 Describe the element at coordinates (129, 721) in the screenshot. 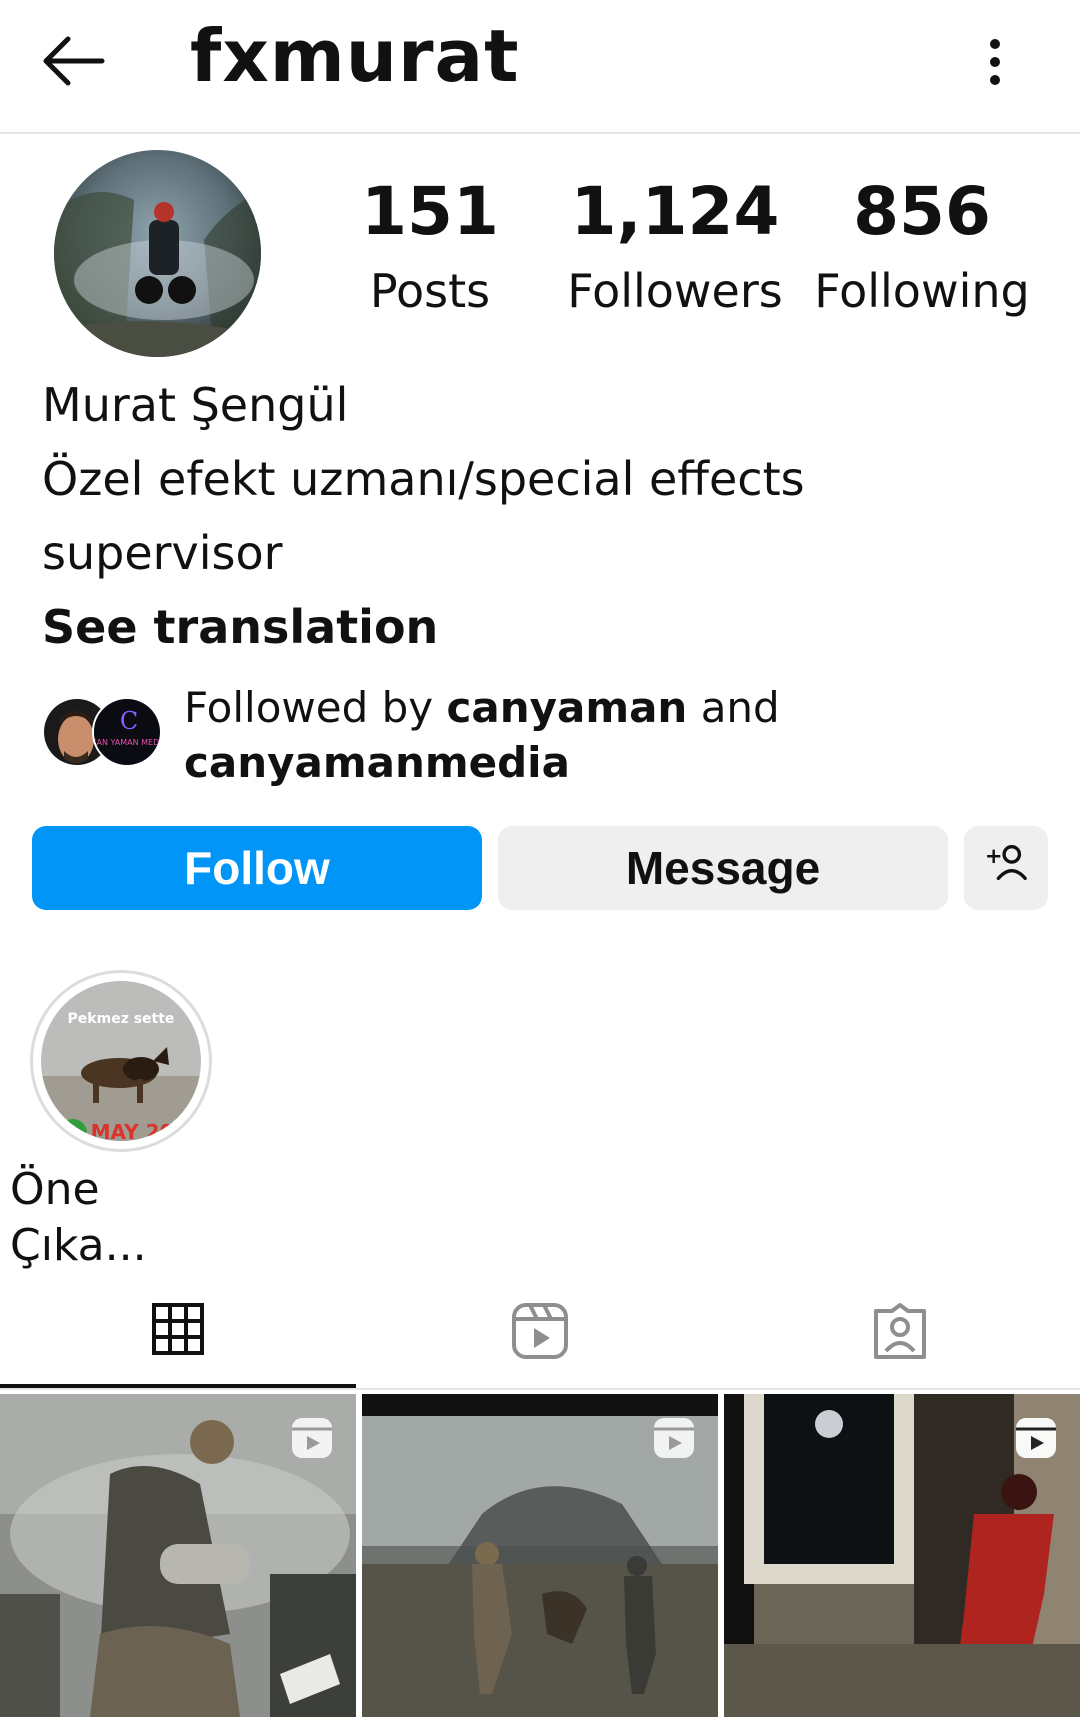

I see `svg-text: C` at that location.